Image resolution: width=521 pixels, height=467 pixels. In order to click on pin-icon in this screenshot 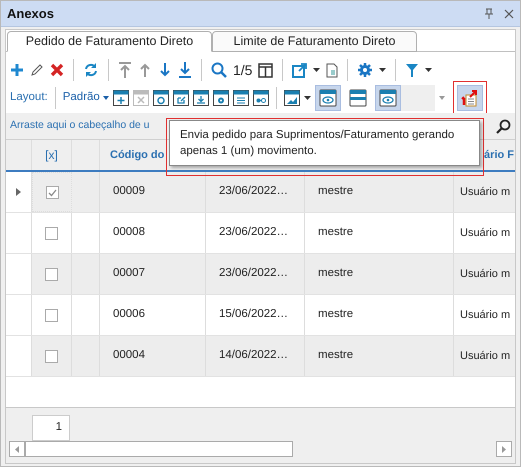, I will do `click(489, 13)`.